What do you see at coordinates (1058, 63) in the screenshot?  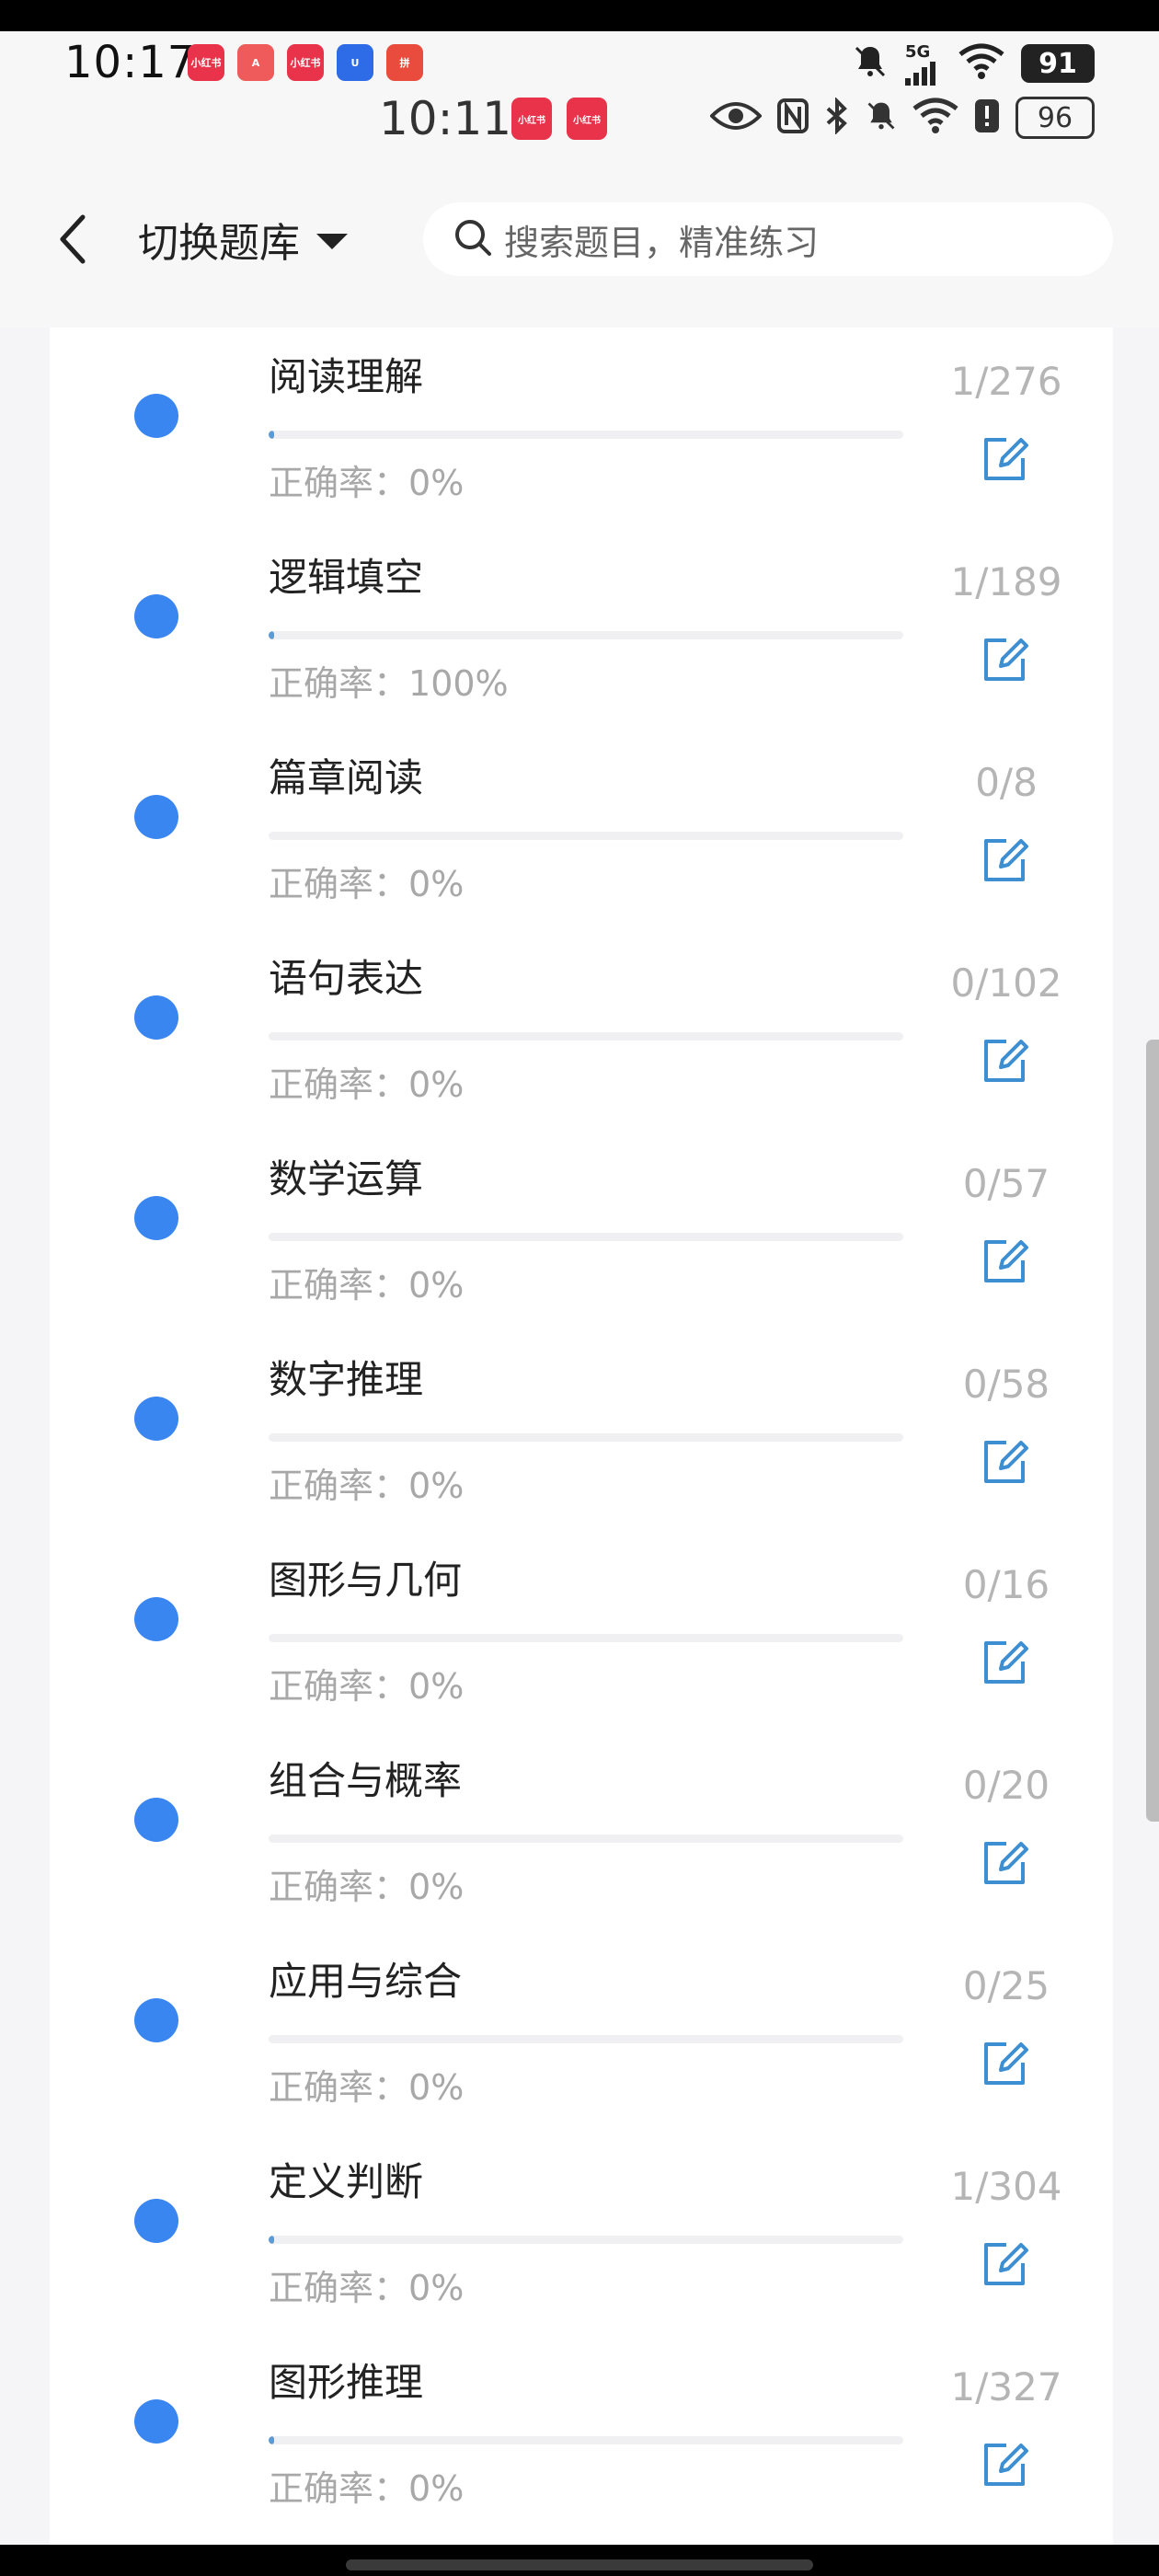 I see `battery-indicator: 91` at bounding box center [1058, 63].